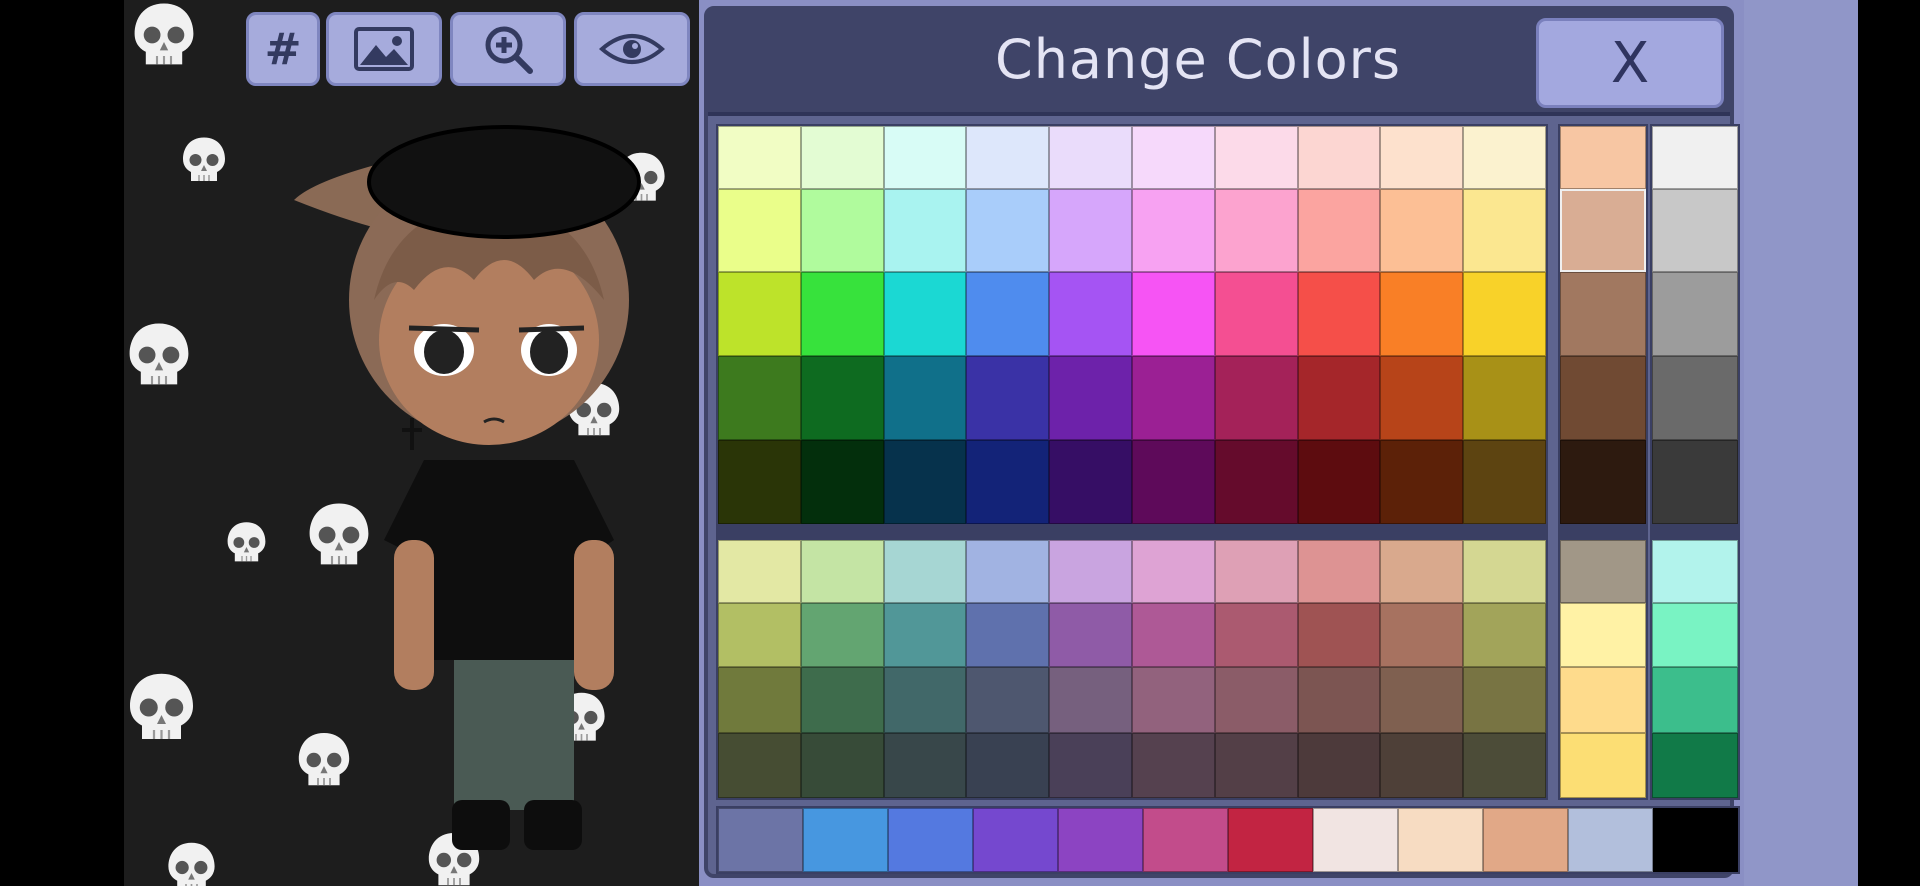 The height and width of the screenshot is (886, 1920). I want to click on hex-code-button: #, so click(283, 49).